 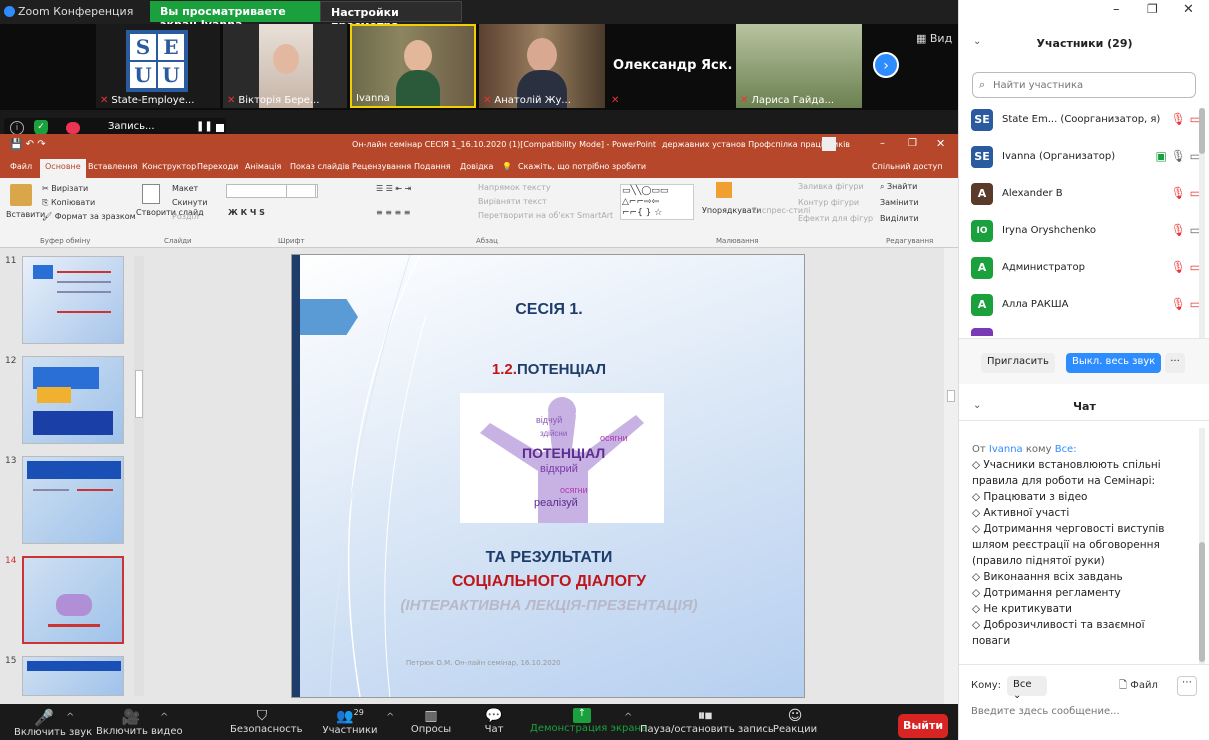 What do you see at coordinates (835, 218) in the screenshot?
I see `shape-effects-button: Ефекти для фігур` at bounding box center [835, 218].